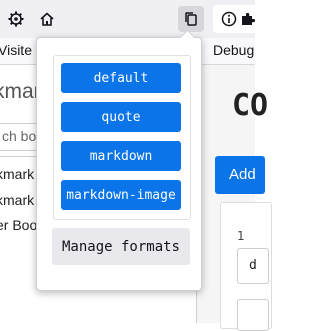 Image resolution: width=320 pixels, height=331 pixels. Describe the element at coordinates (16, 19) in the screenshot. I see `gear-icon` at that location.